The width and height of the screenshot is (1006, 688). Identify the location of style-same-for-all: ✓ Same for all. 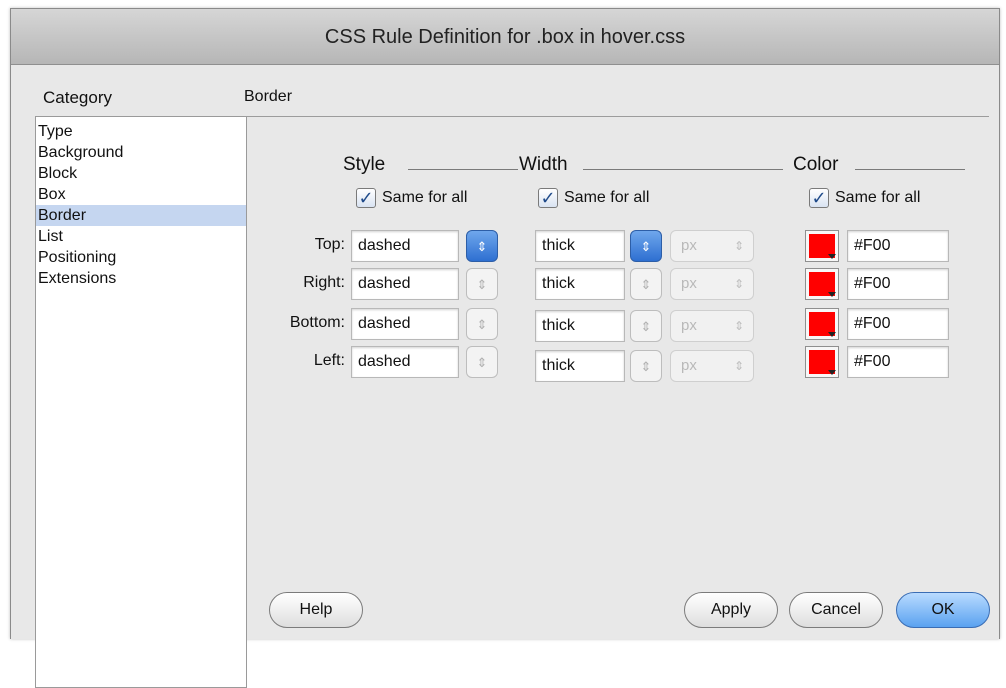
(411, 198).